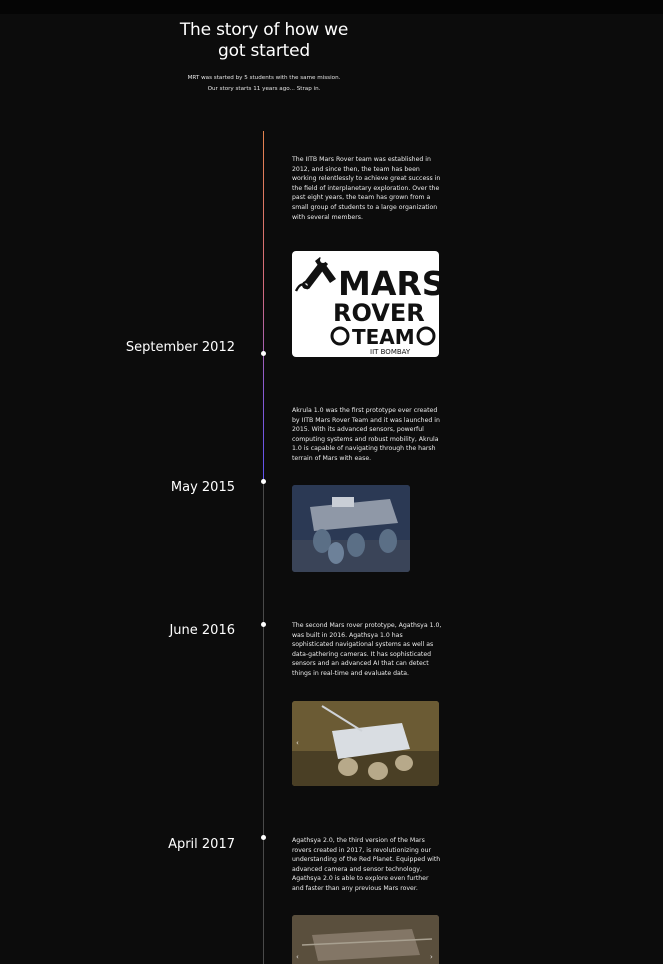 Image resolution: width=663 pixels, height=964 pixels. Describe the element at coordinates (315, 274) in the screenshot. I see `robot-arm-icon` at that location.